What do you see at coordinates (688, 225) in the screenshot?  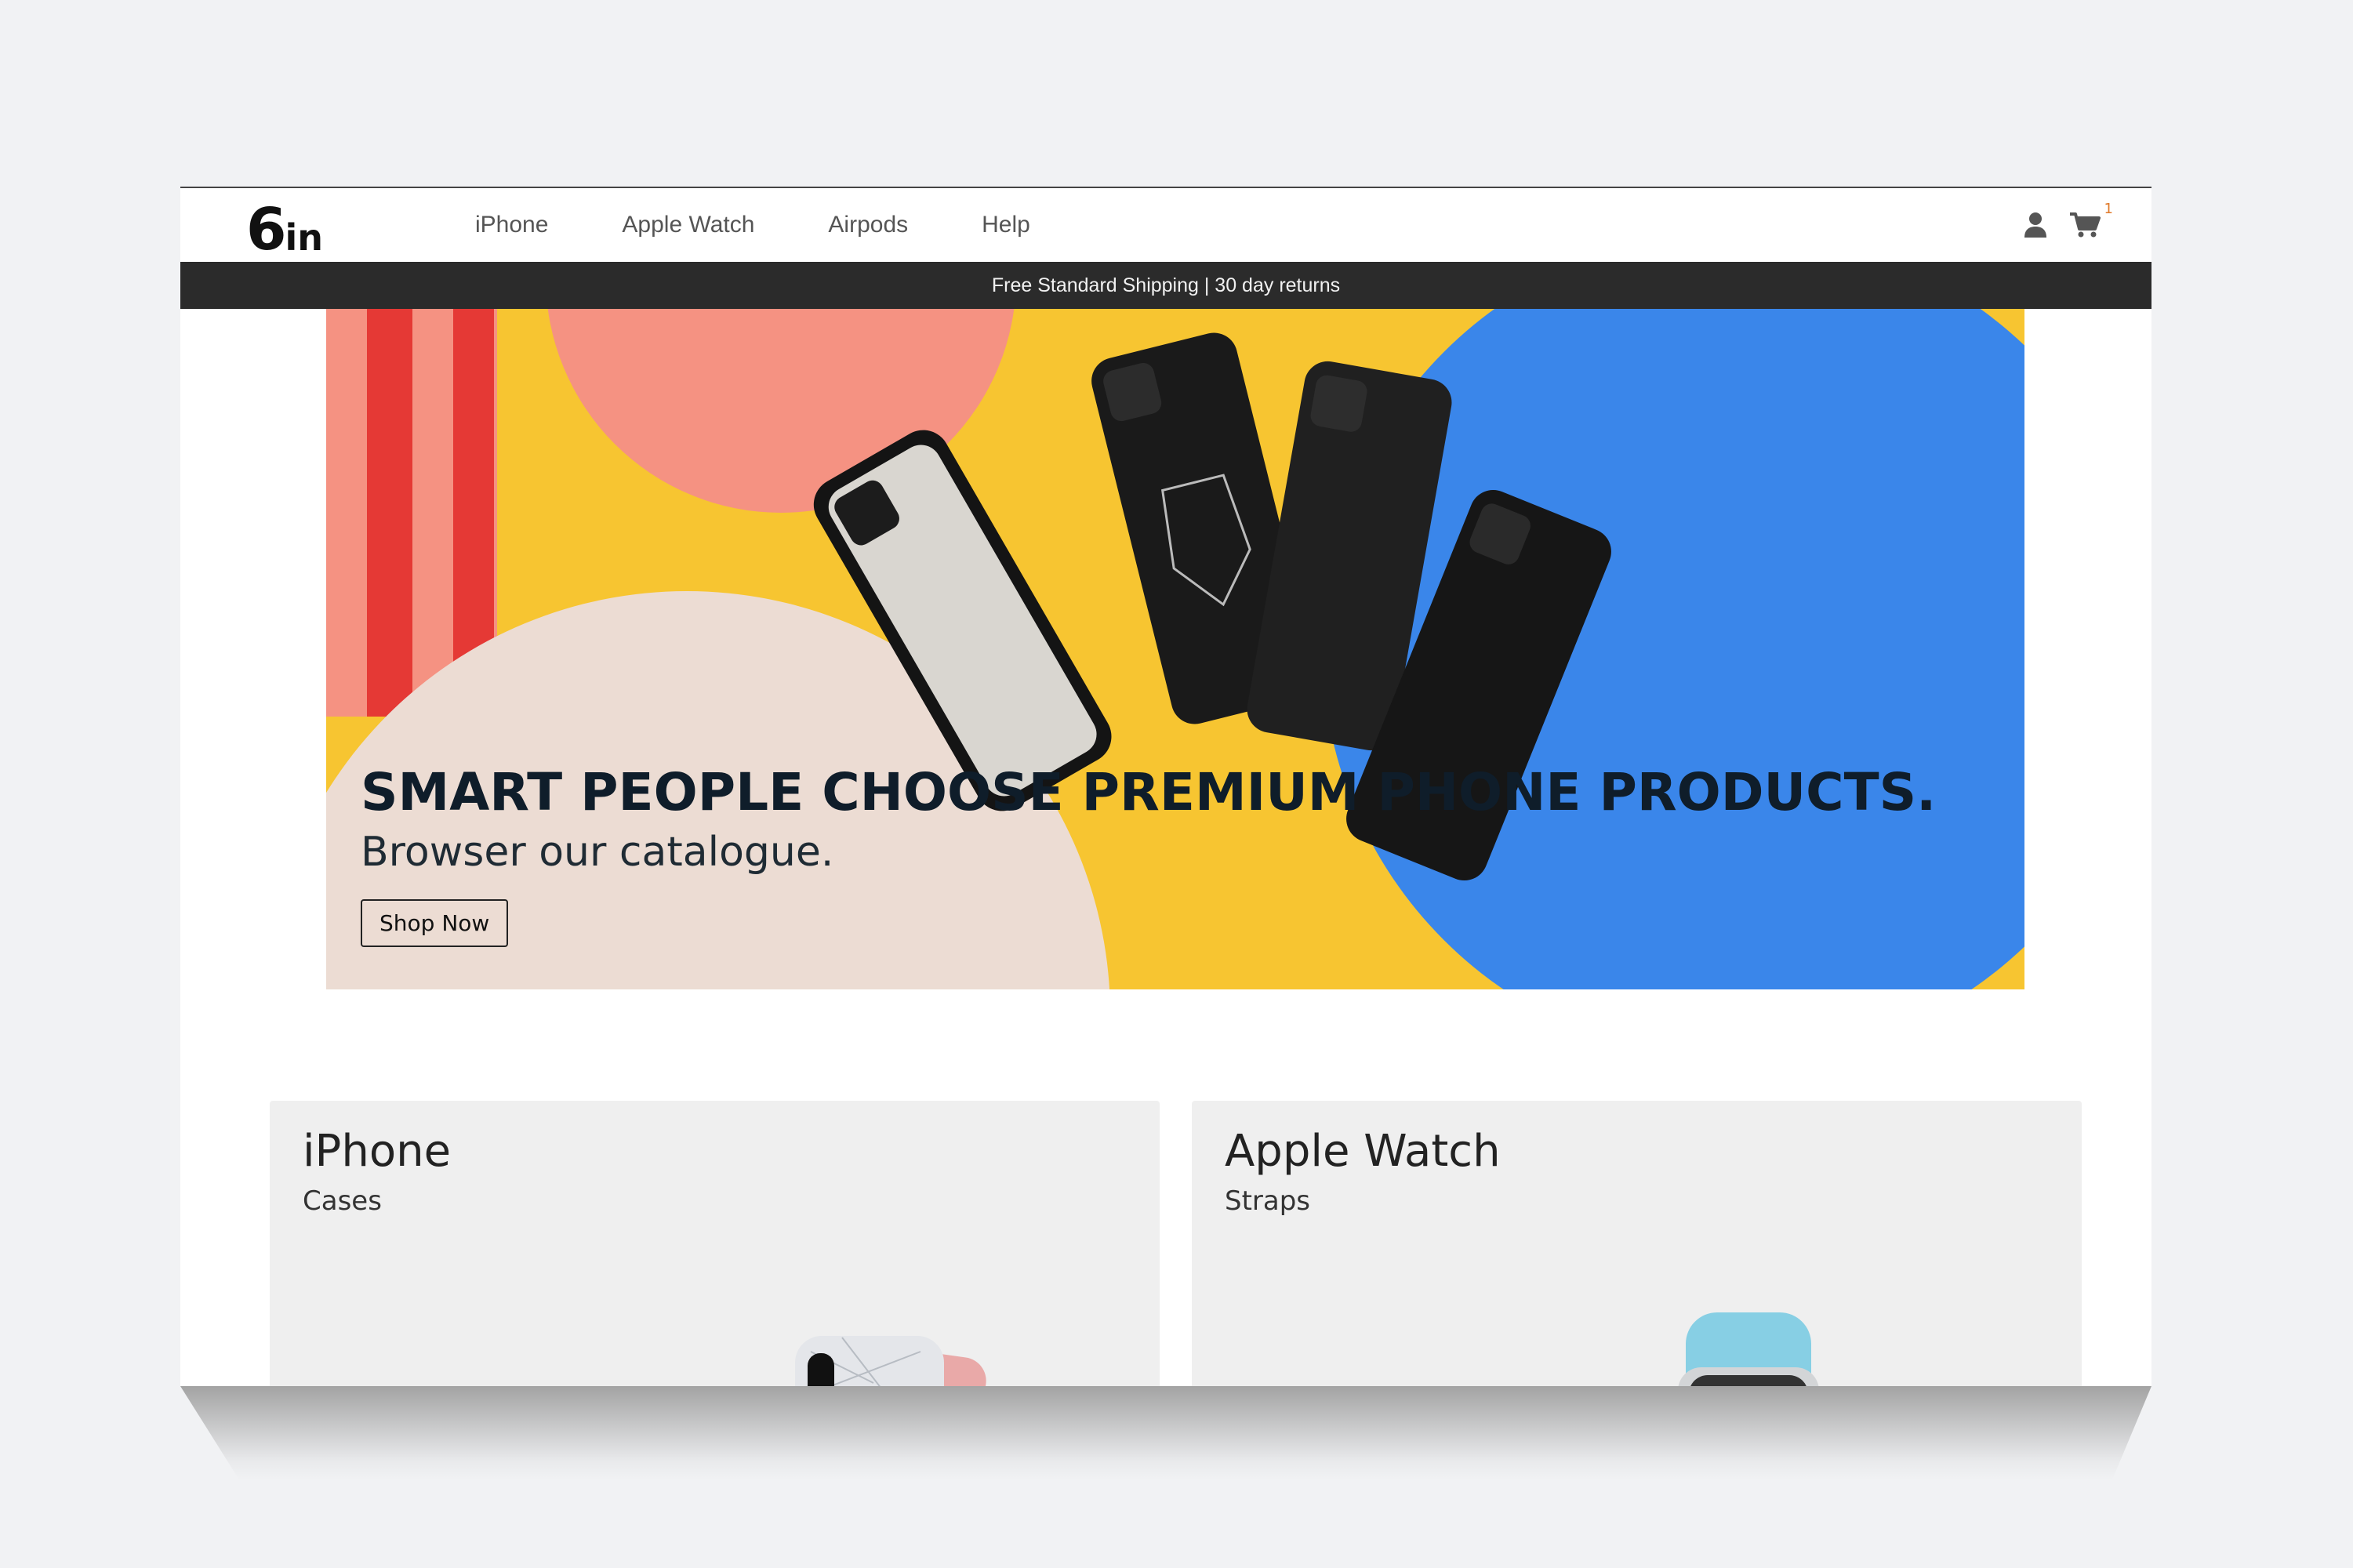 I see `nav-link-apple-watch: Apple Watch` at bounding box center [688, 225].